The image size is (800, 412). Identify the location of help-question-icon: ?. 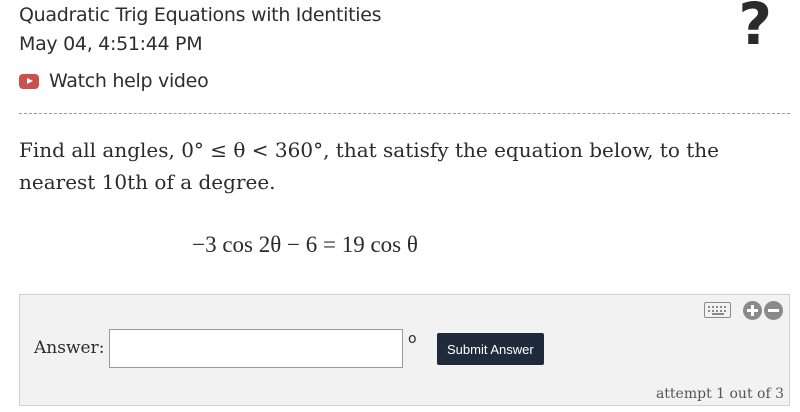
(755, 29).